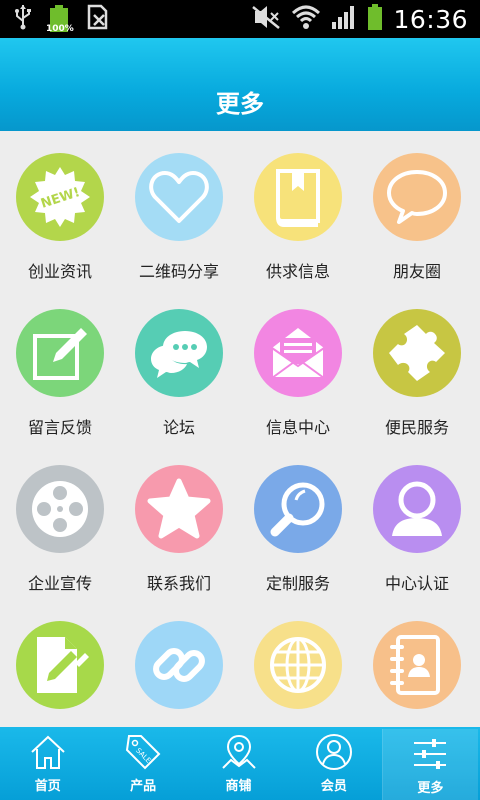  I want to click on grid-item: 留言反馈, so click(60, 365).